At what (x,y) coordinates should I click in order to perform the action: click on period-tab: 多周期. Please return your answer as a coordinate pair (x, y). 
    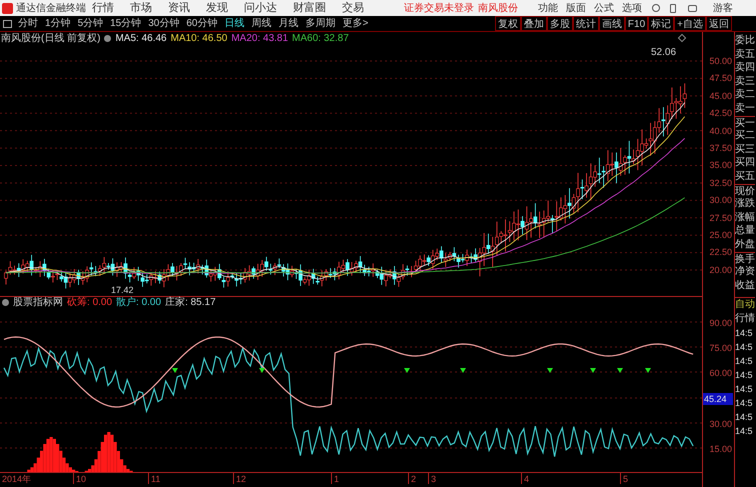
    Looking at the image, I should click on (321, 23).